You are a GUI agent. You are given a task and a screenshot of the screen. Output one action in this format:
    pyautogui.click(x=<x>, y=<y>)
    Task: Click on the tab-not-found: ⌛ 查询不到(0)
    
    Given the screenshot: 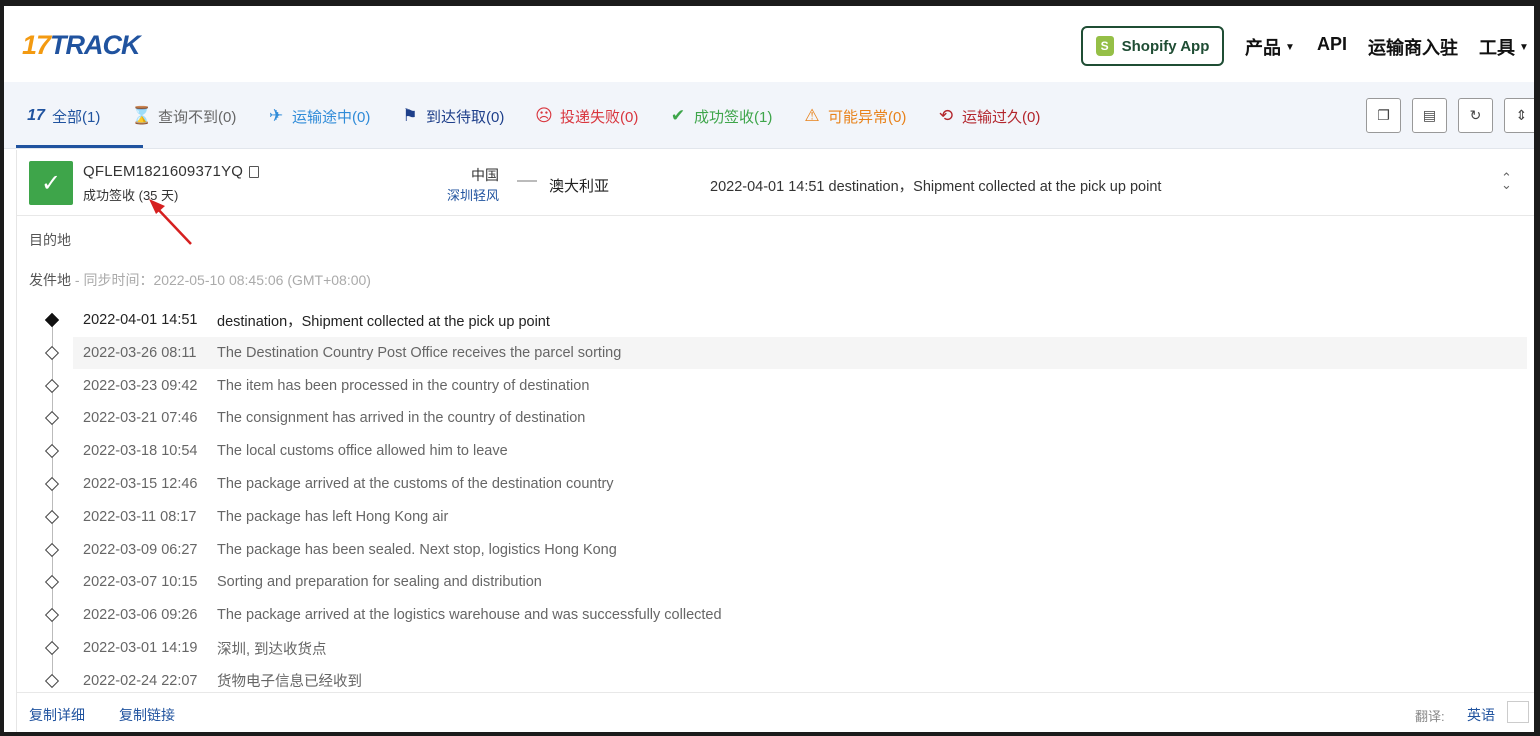 What is the action you would take?
    pyautogui.click(x=183, y=116)
    